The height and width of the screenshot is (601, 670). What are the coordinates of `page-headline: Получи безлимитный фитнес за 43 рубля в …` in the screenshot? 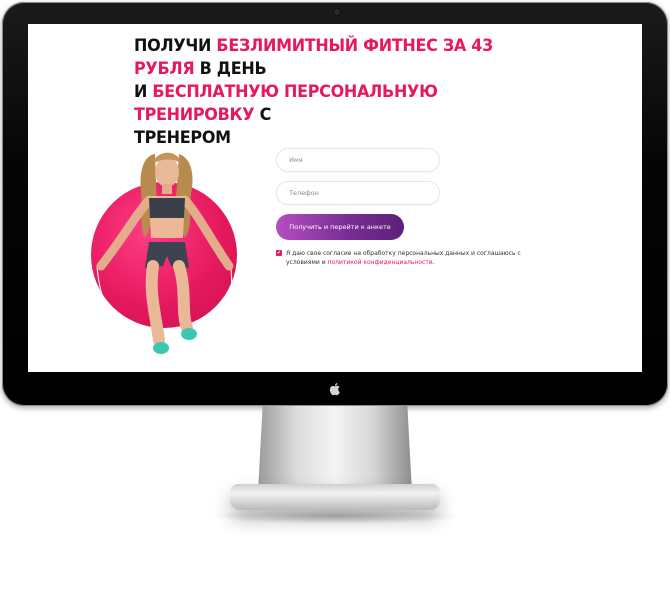 It's located at (344, 92).